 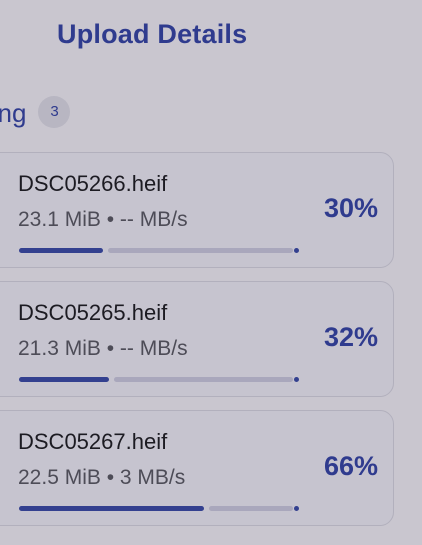 What do you see at coordinates (101, 478) in the screenshot?
I see `file-meta: 22.5 MiB • 3 MB/s` at bounding box center [101, 478].